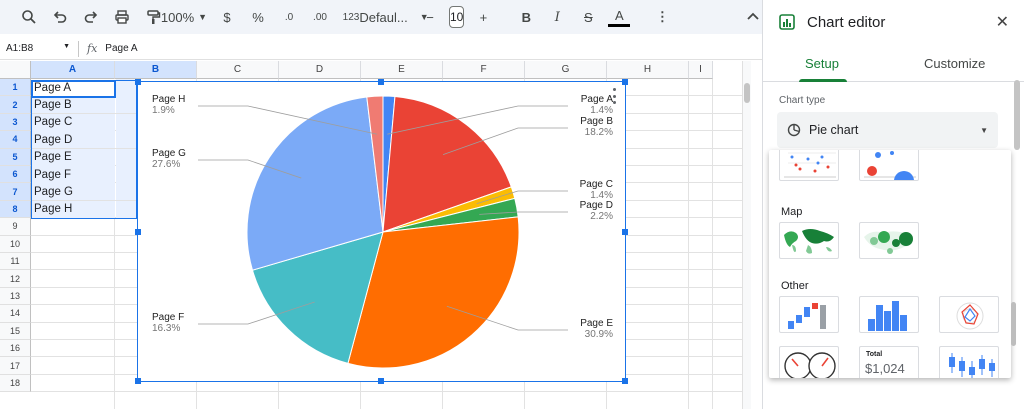 Image resolution: width=1024 pixels, height=409 pixels. What do you see at coordinates (126, 157) in the screenshot?
I see `cell-b5` at bounding box center [126, 157].